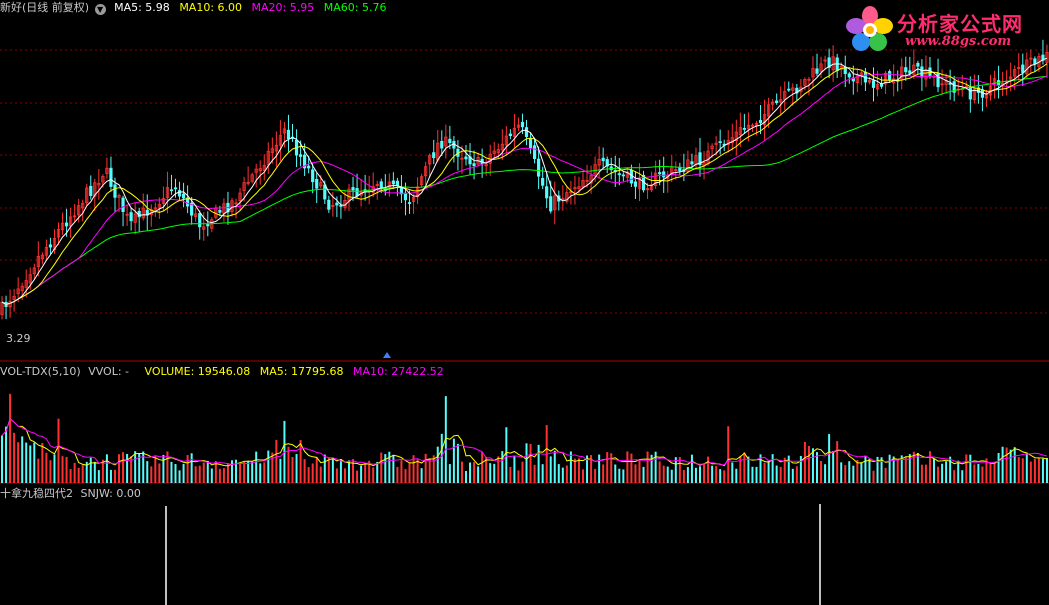  I want to click on logo-url: www.88gs.com, so click(958, 41).